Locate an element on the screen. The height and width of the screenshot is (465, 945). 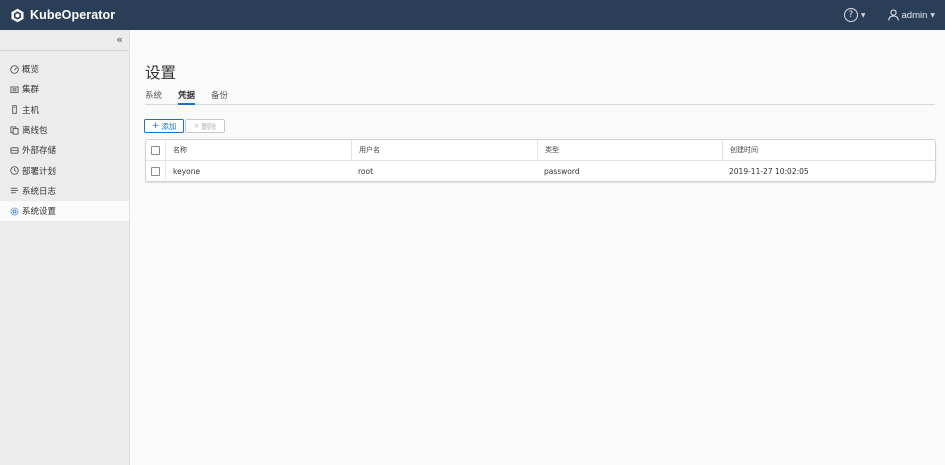
tab-credentials: 凭据 is located at coordinates (187, 97).